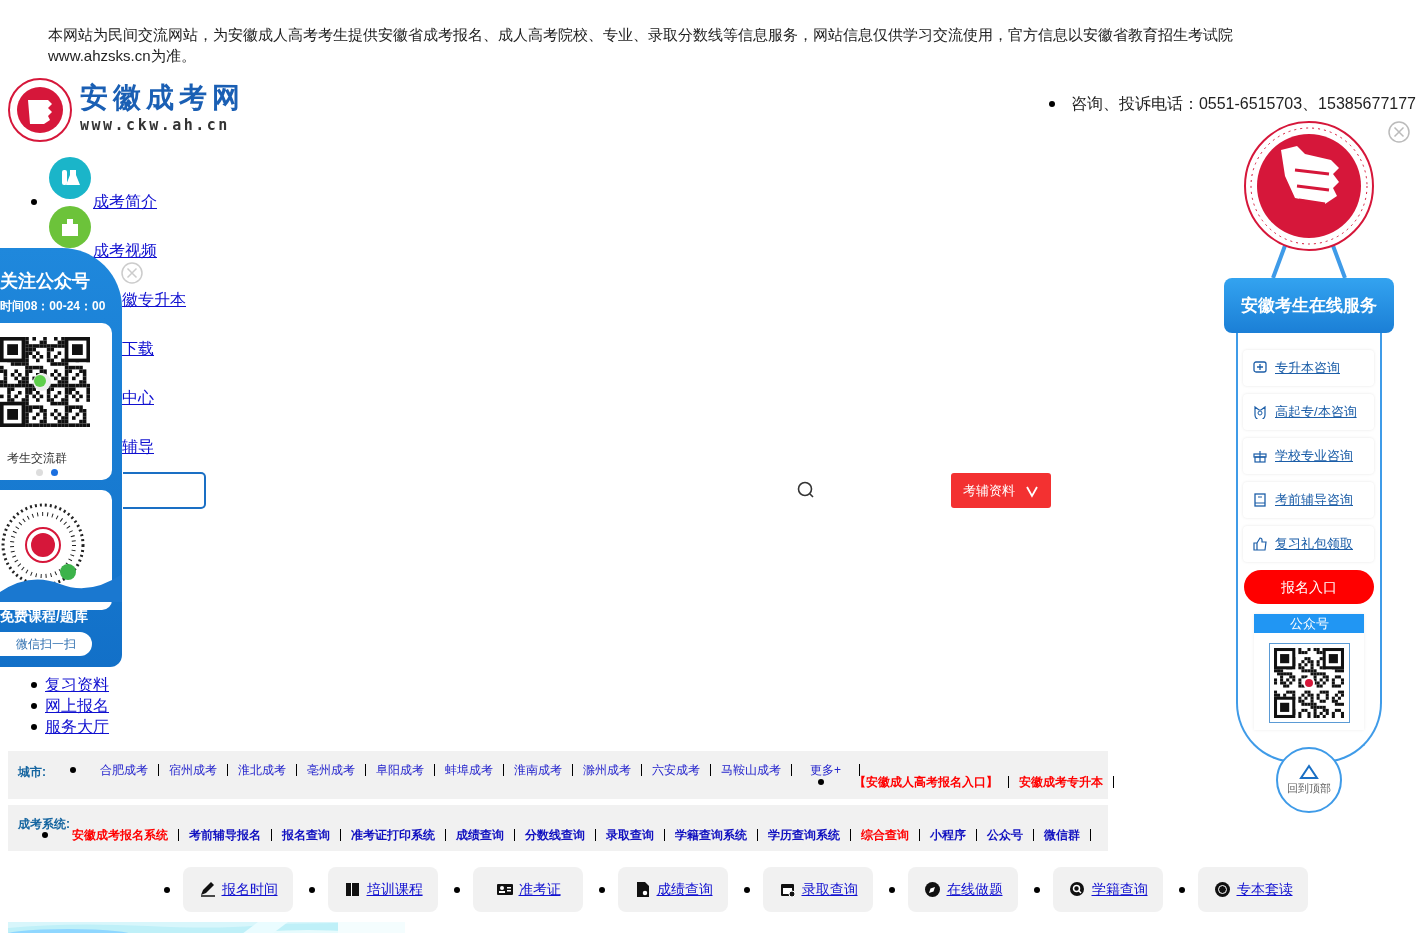 The width and height of the screenshot is (1424, 933). Describe the element at coordinates (555, 835) in the screenshot. I see `system-link: 分数线查询` at that location.